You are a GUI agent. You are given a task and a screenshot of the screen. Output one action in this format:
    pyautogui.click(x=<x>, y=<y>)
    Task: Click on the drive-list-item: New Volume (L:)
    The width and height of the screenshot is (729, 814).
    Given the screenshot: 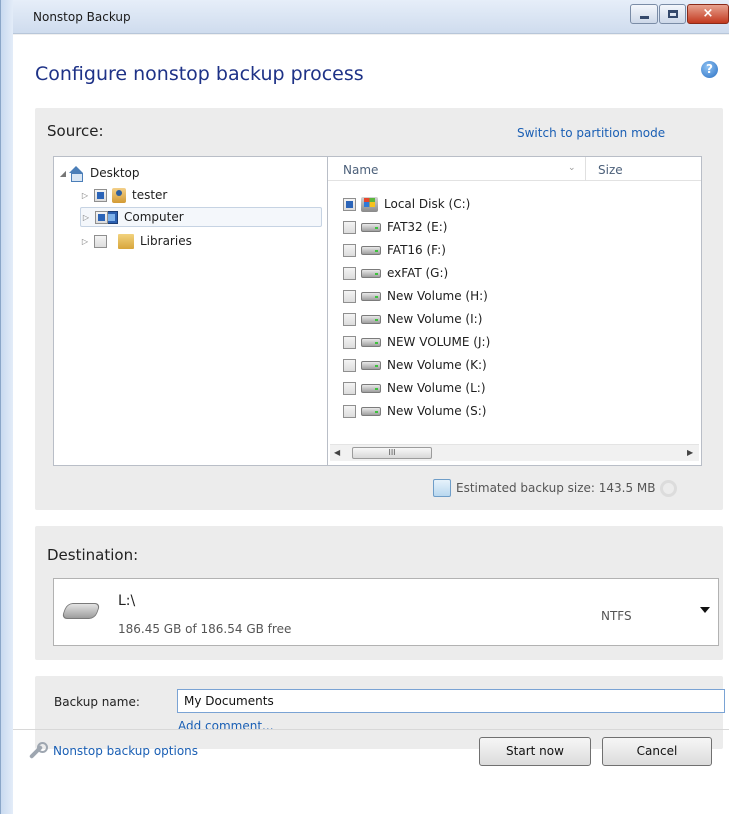 What is the action you would take?
    pyautogui.click(x=414, y=388)
    